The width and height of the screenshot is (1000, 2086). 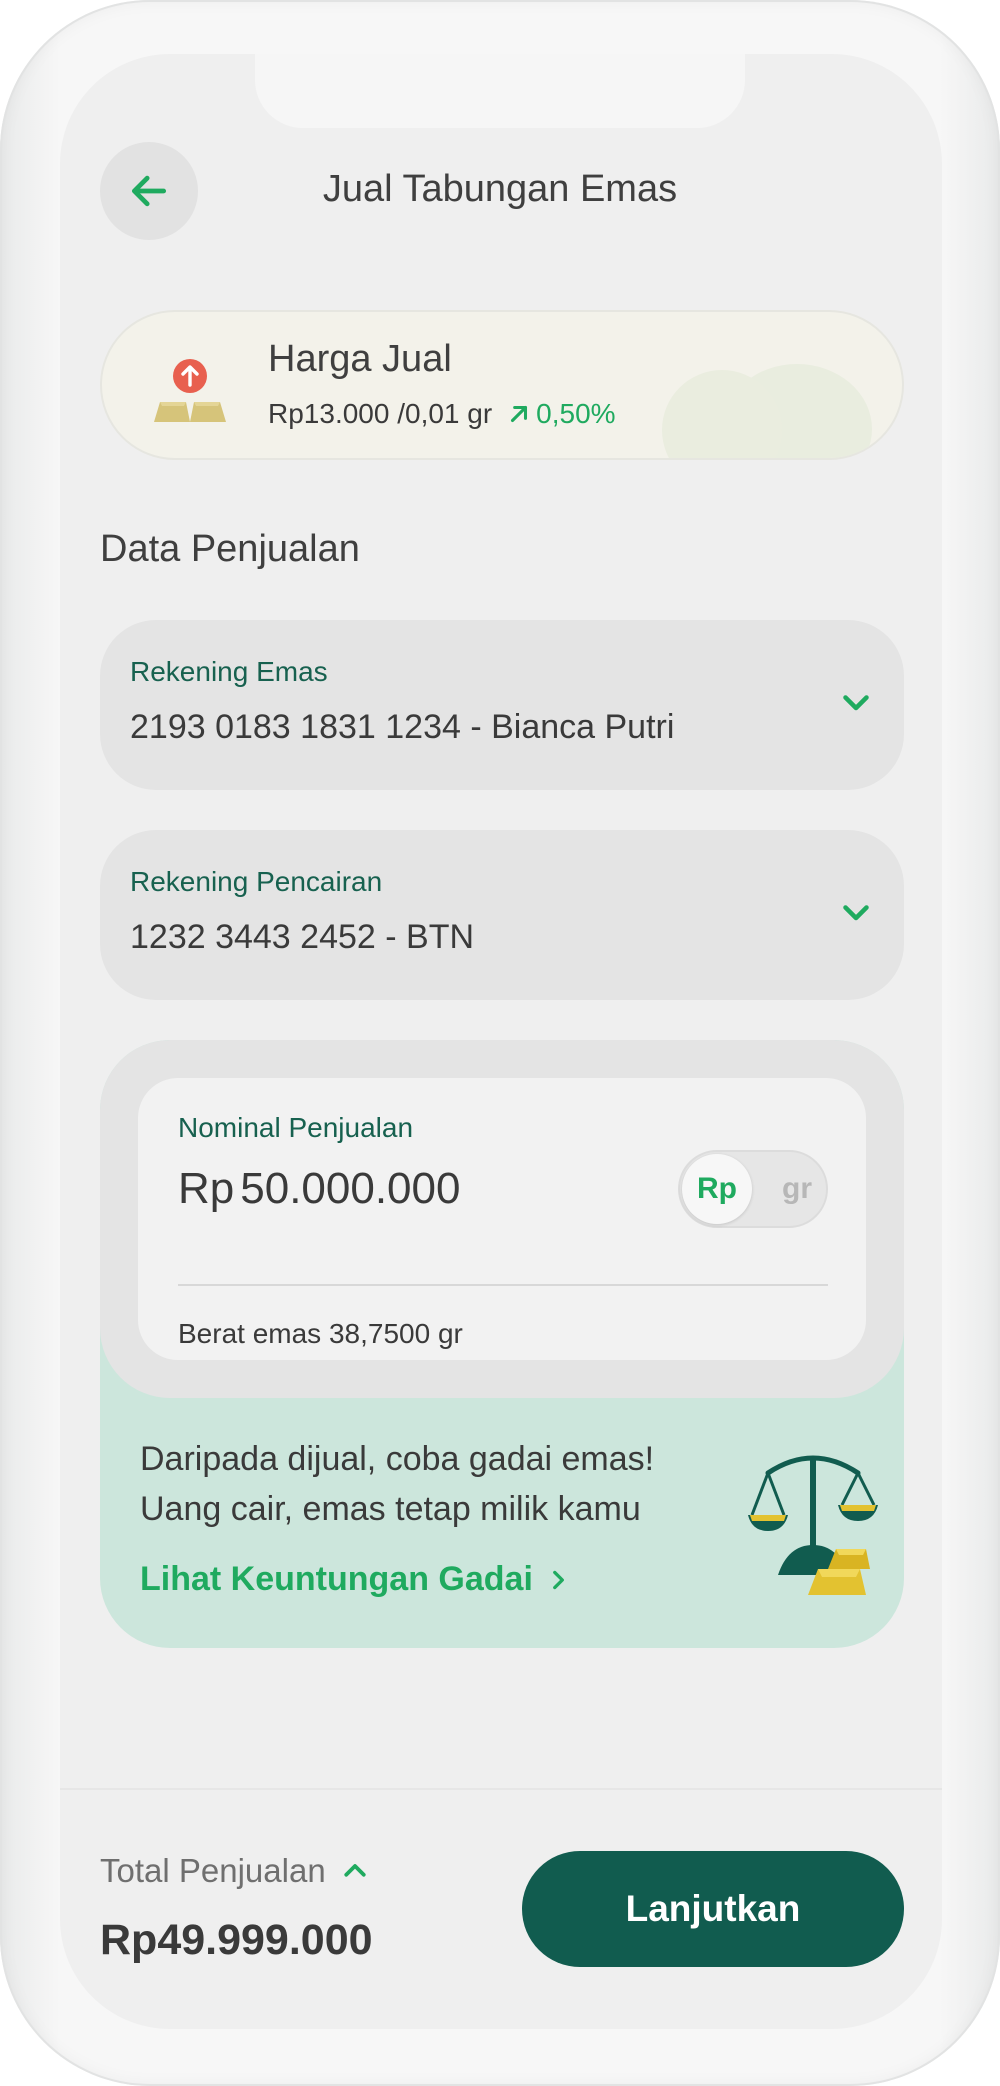 What do you see at coordinates (500, 91) in the screenshot?
I see `device-notch` at bounding box center [500, 91].